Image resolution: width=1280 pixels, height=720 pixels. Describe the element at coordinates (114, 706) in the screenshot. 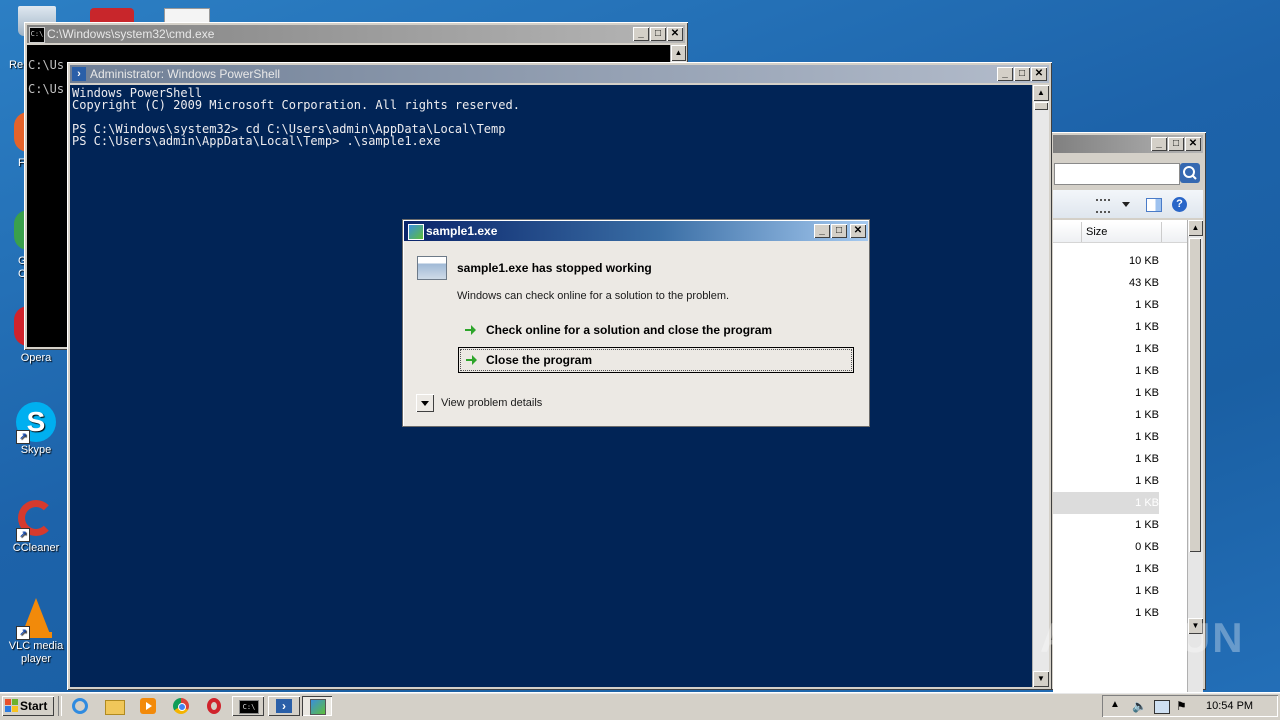

I see `taskbar-folder-icon` at that location.